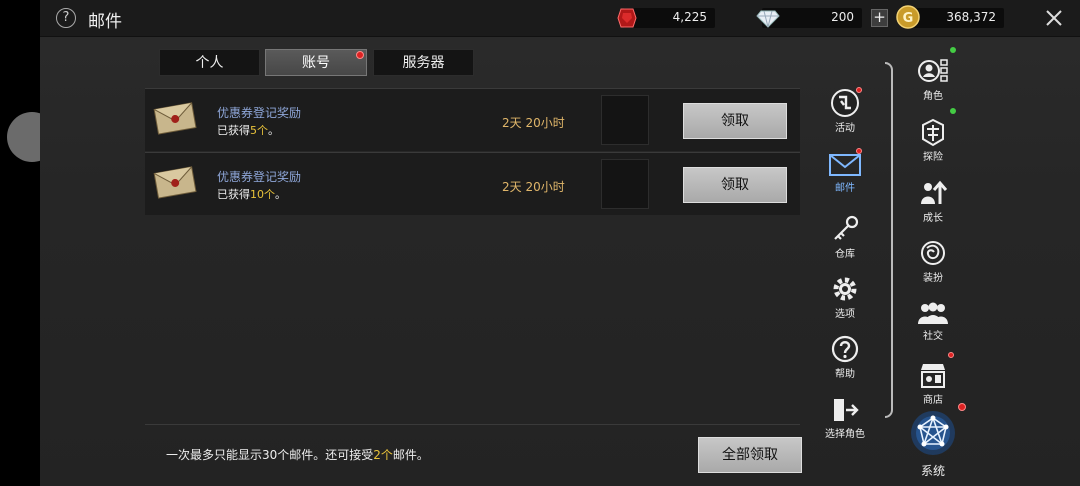 The image size is (1080, 486). I want to click on gold-icon-glyph: G, so click(908, 18).